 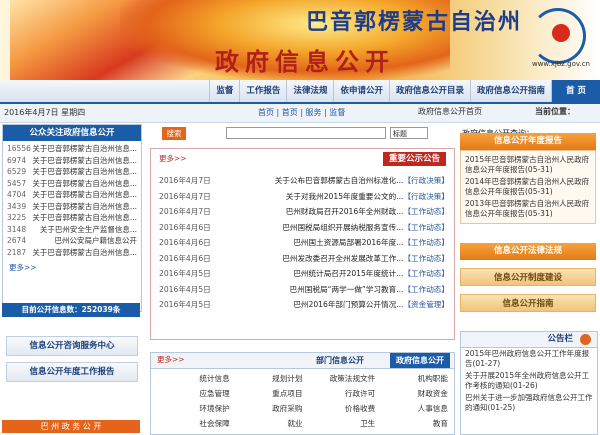 What do you see at coordinates (528, 209) in the screenshot?
I see `annual-report-link: 2013年巴音郭楞蒙古自治州人民政府信息公开年度报告(05-31)` at bounding box center [528, 209].